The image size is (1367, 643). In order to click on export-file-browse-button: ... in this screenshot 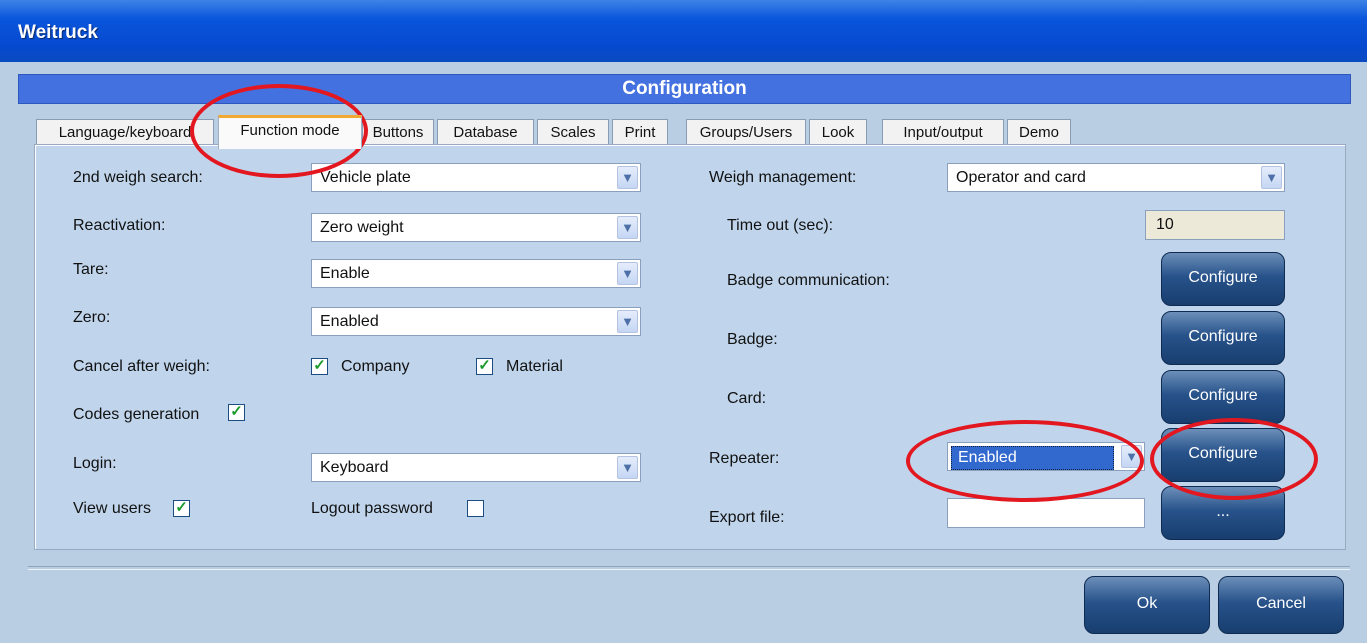, I will do `click(1223, 513)`.